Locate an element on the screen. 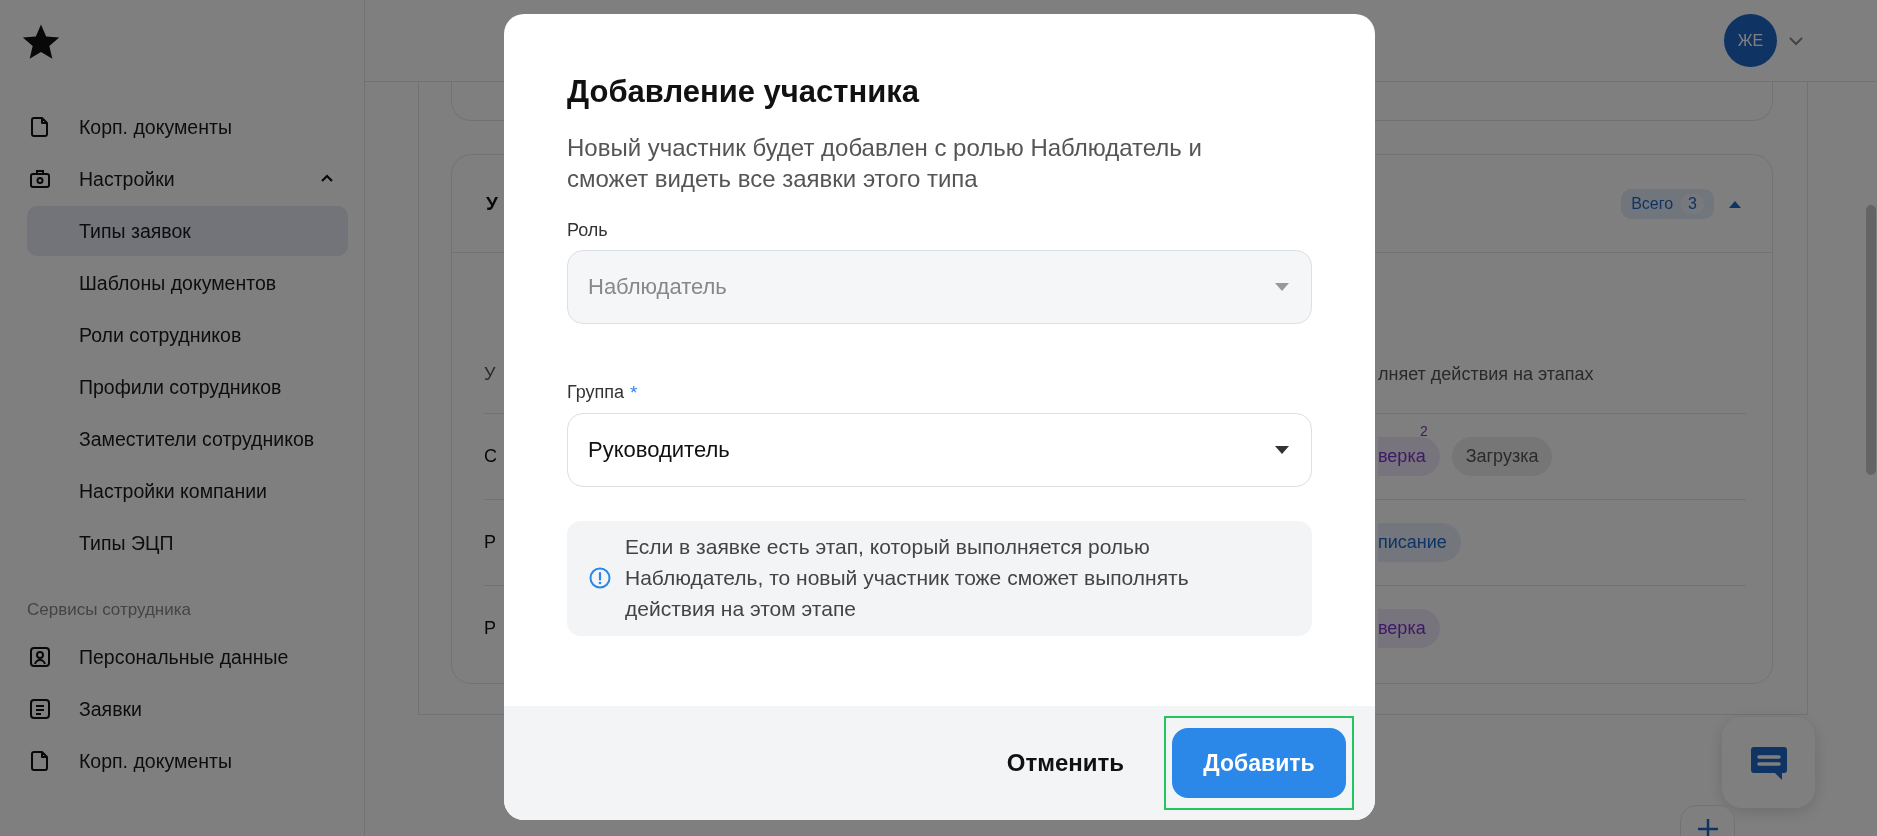  chat-button is located at coordinates (1768, 762).